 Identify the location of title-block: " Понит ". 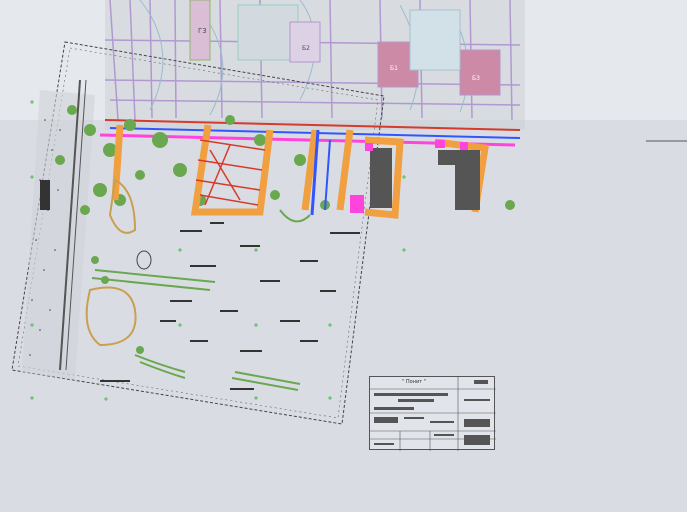
(432, 413).